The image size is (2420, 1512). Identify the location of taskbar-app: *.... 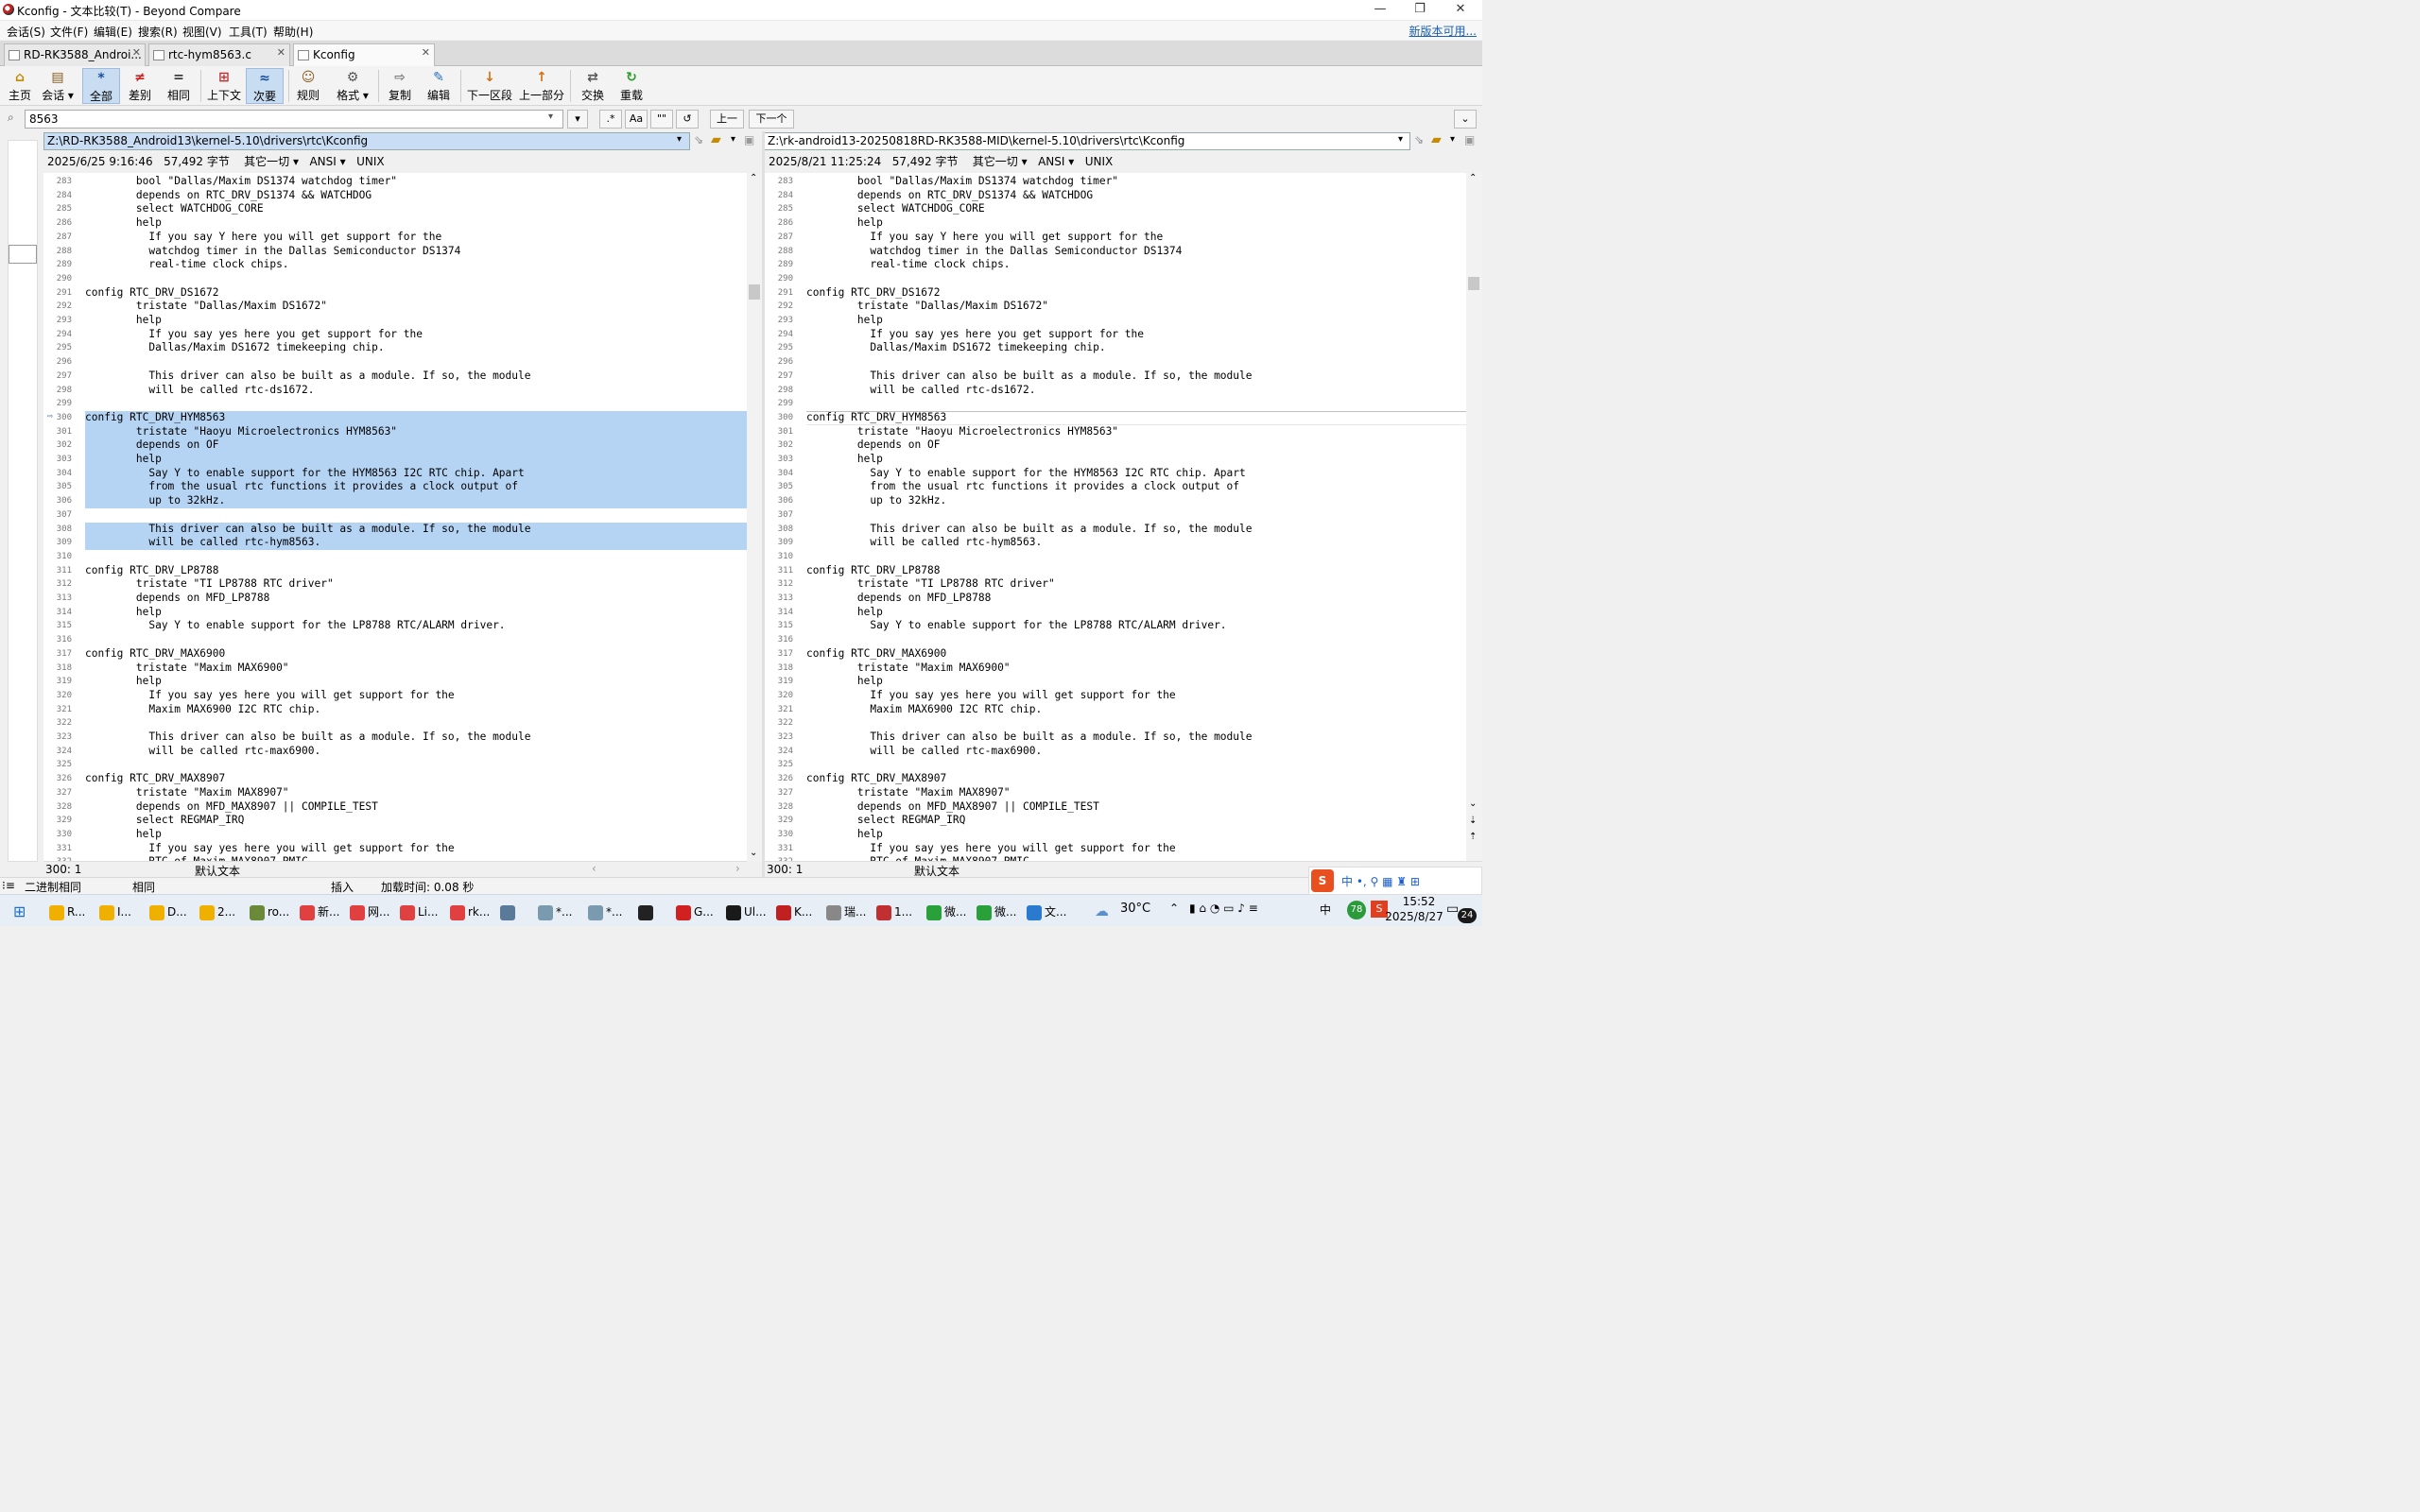
(555, 912).